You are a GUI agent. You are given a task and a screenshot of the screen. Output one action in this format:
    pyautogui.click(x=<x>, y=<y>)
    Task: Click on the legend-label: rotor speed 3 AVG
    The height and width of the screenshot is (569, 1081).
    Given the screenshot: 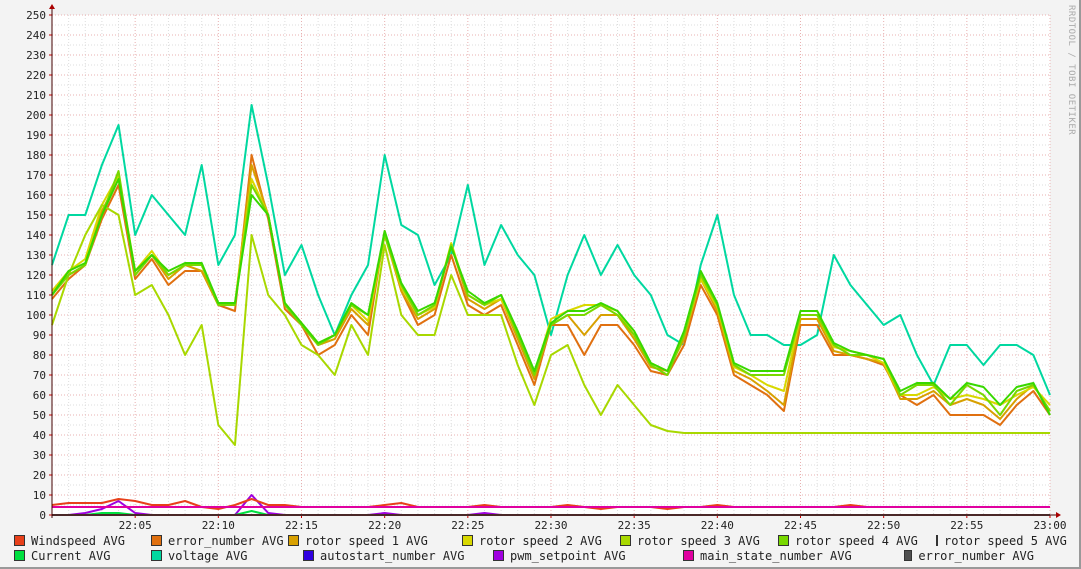 What is the action you would take?
    pyautogui.click(x=698, y=540)
    